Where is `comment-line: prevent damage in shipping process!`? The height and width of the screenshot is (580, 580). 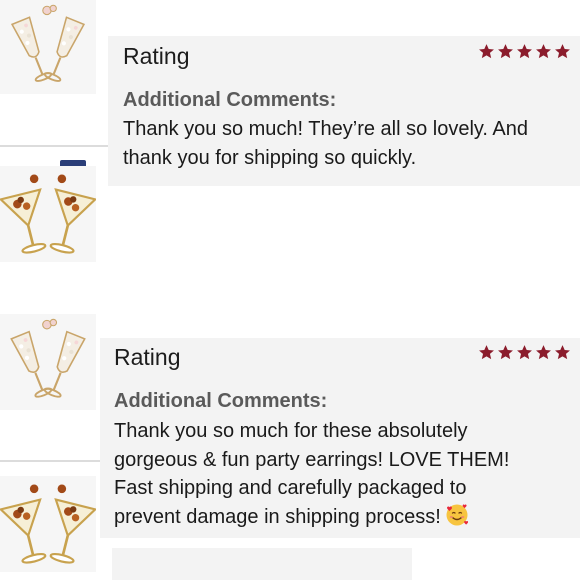
comment-line: prevent damage in shipping process! is located at coordinates (277, 516).